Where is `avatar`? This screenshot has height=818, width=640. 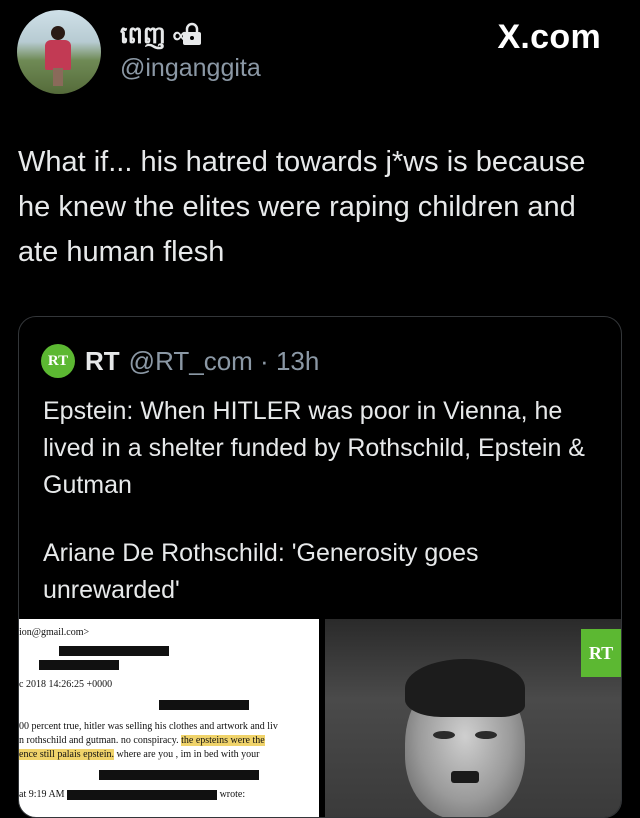 avatar is located at coordinates (59, 52).